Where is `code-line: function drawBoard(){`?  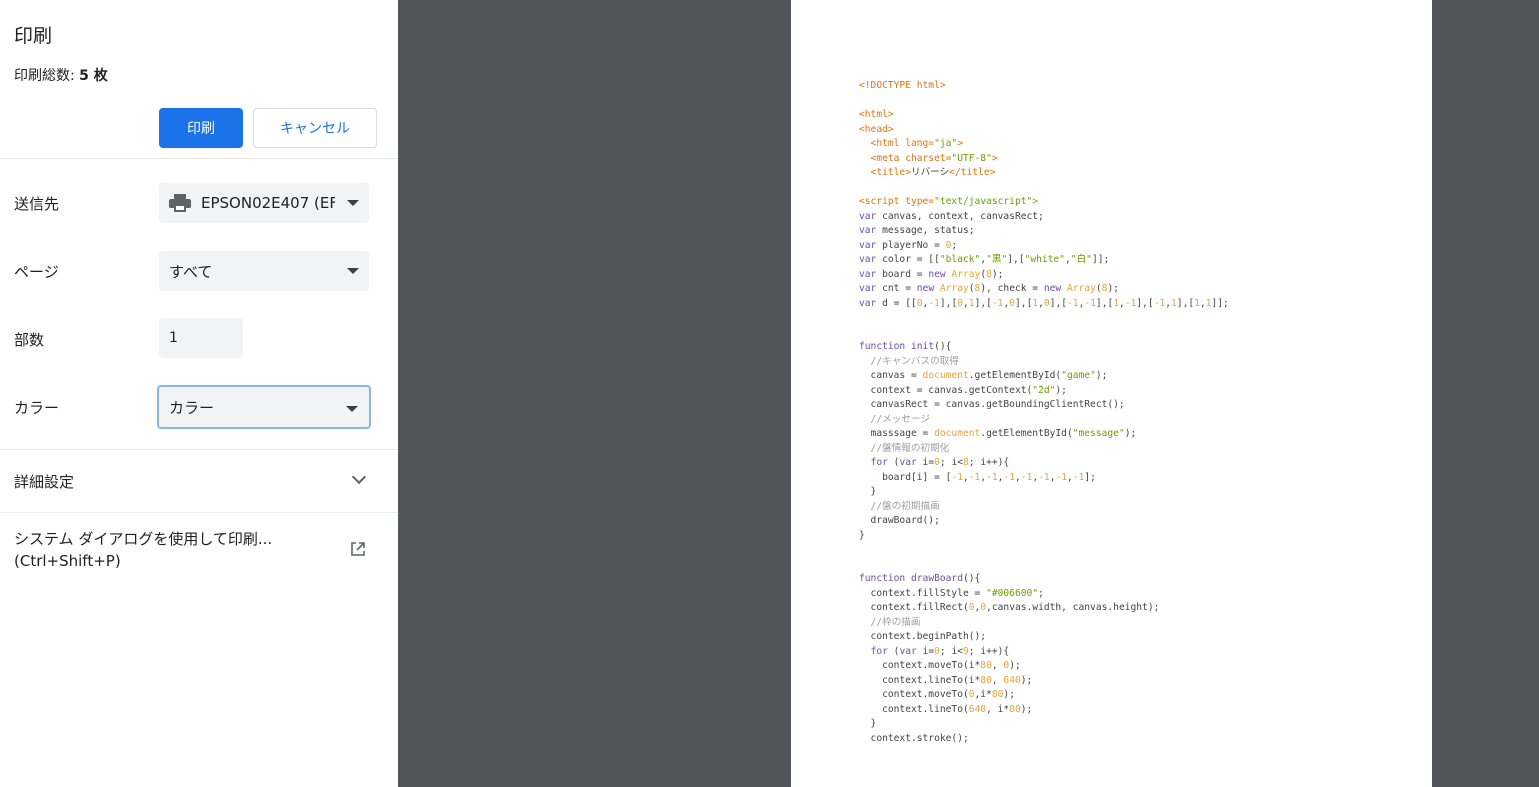
code-line: function drawBoard(){ is located at coordinates (1044, 579).